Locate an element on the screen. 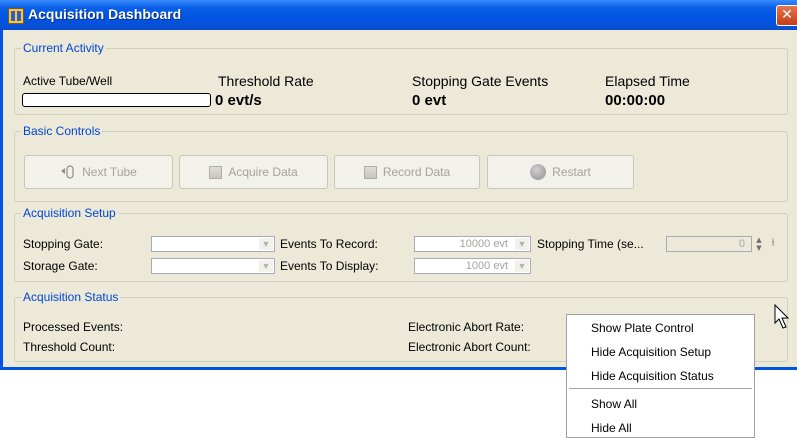 The image size is (797, 438). menu-item-hide-acquisition-status: Hide Acquisition Status is located at coordinates (652, 376).